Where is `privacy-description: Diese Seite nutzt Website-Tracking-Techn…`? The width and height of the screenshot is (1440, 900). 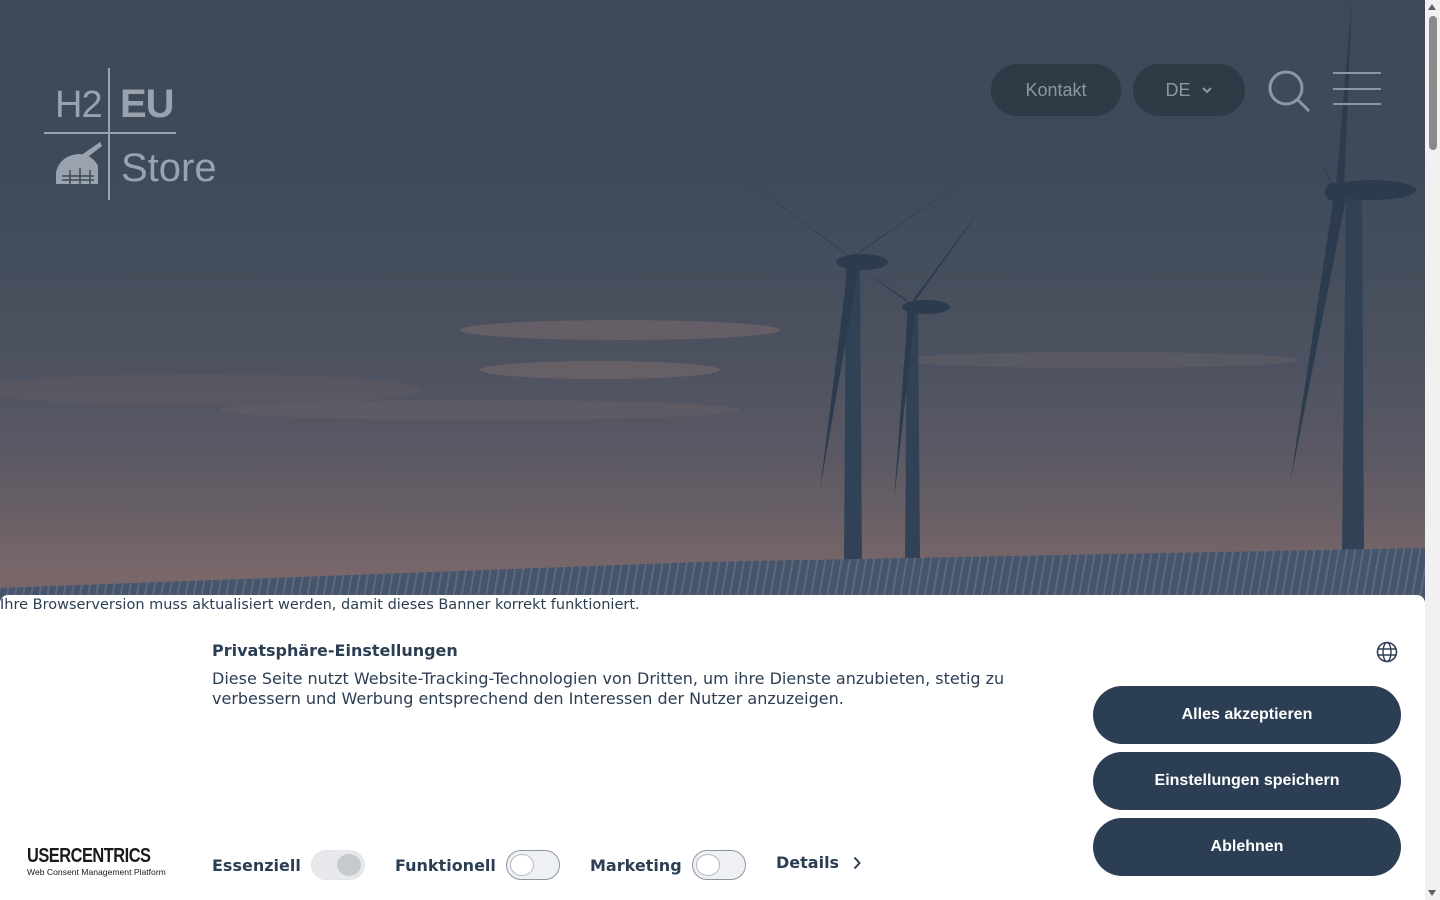 privacy-description: Diese Seite nutzt Website-Tracking-Techn… is located at coordinates (608, 688).